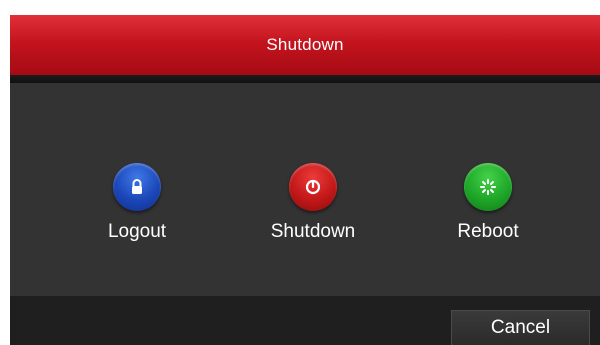  What do you see at coordinates (488, 231) in the screenshot?
I see `reboot-label: Reboot` at bounding box center [488, 231].